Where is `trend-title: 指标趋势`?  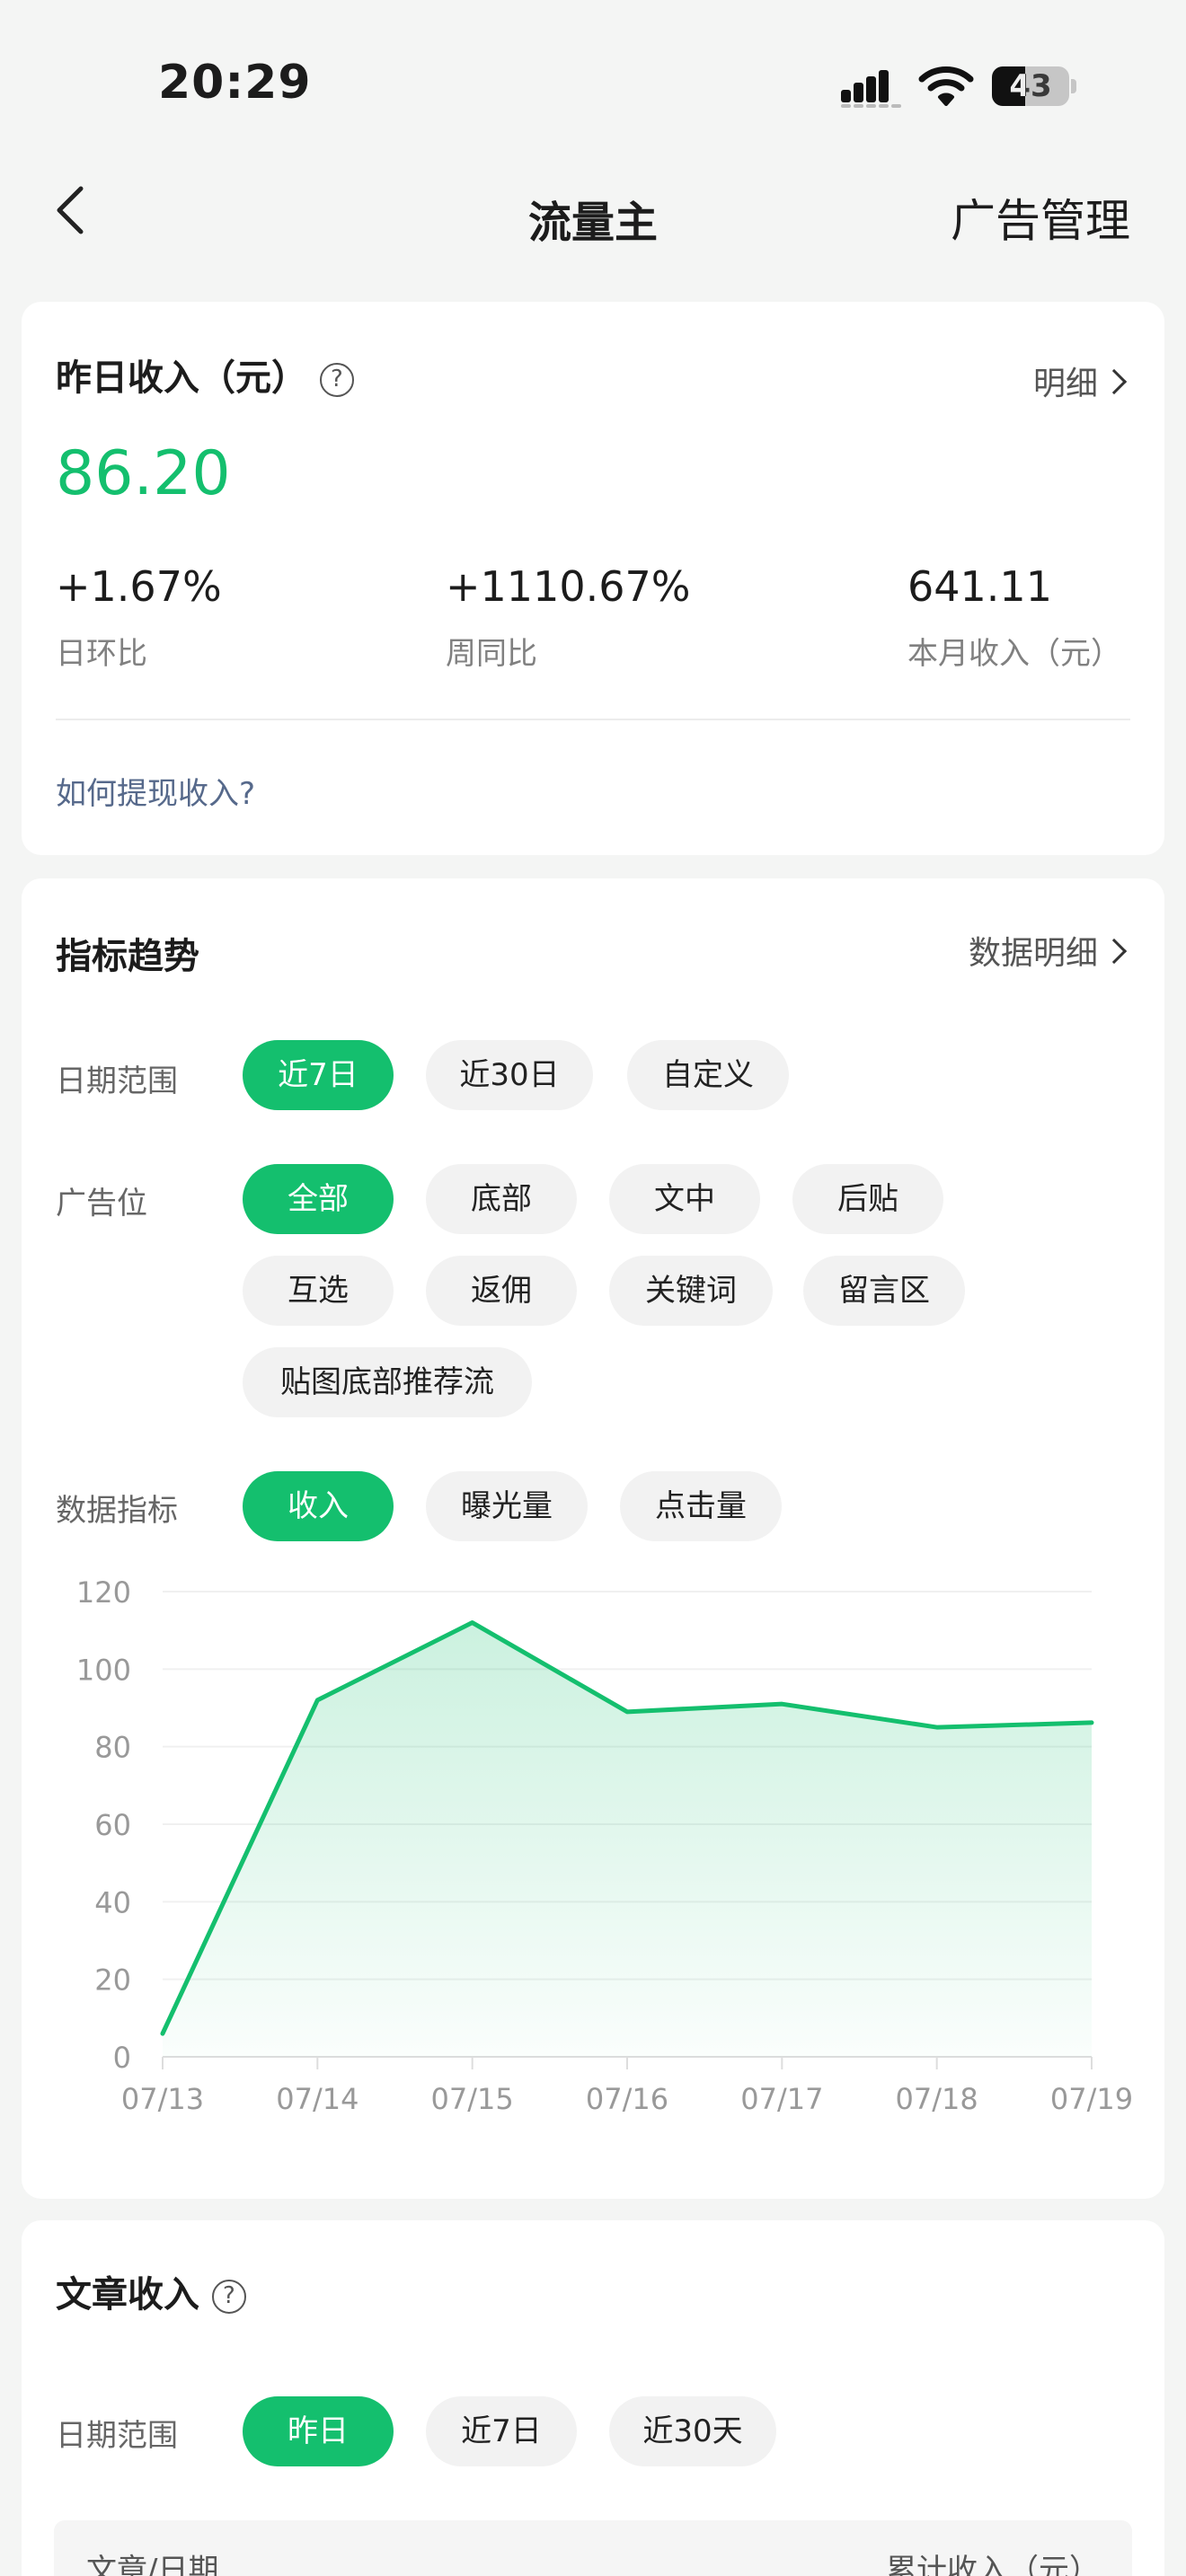 trend-title: 指标趋势 is located at coordinates (127, 956).